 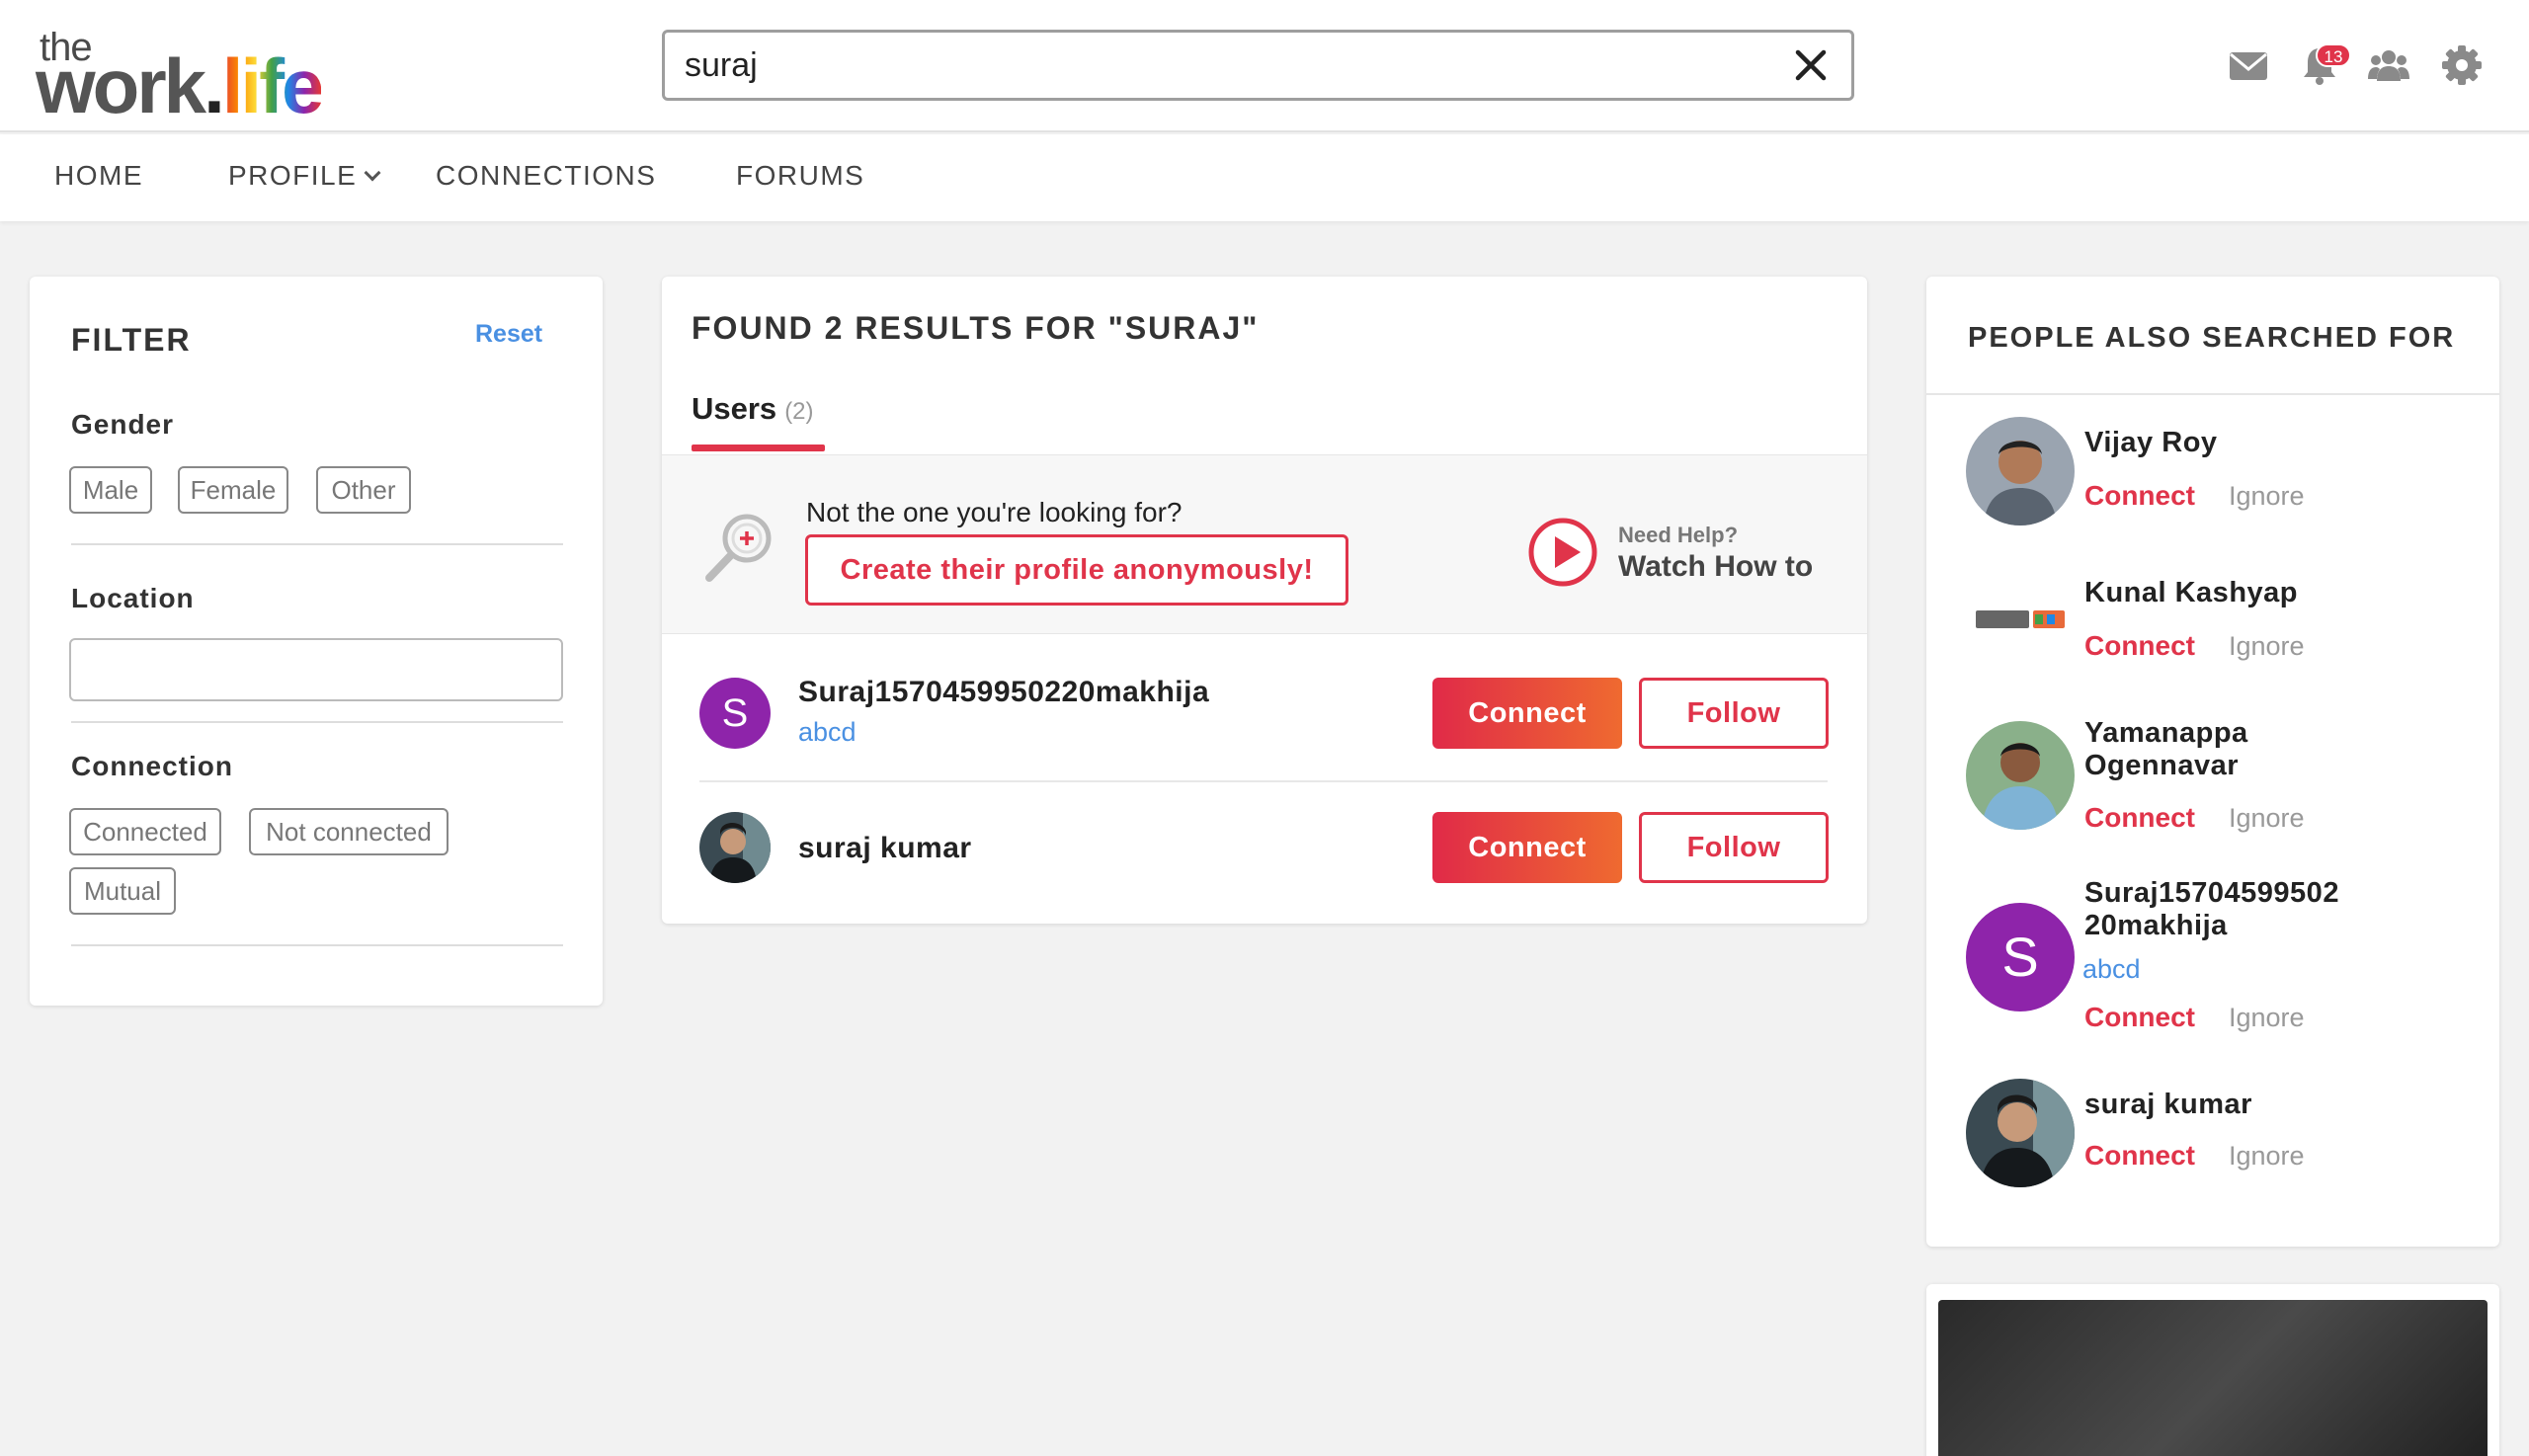 I want to click on person-name: suraj kumar, so click(x=2168, y=1105).